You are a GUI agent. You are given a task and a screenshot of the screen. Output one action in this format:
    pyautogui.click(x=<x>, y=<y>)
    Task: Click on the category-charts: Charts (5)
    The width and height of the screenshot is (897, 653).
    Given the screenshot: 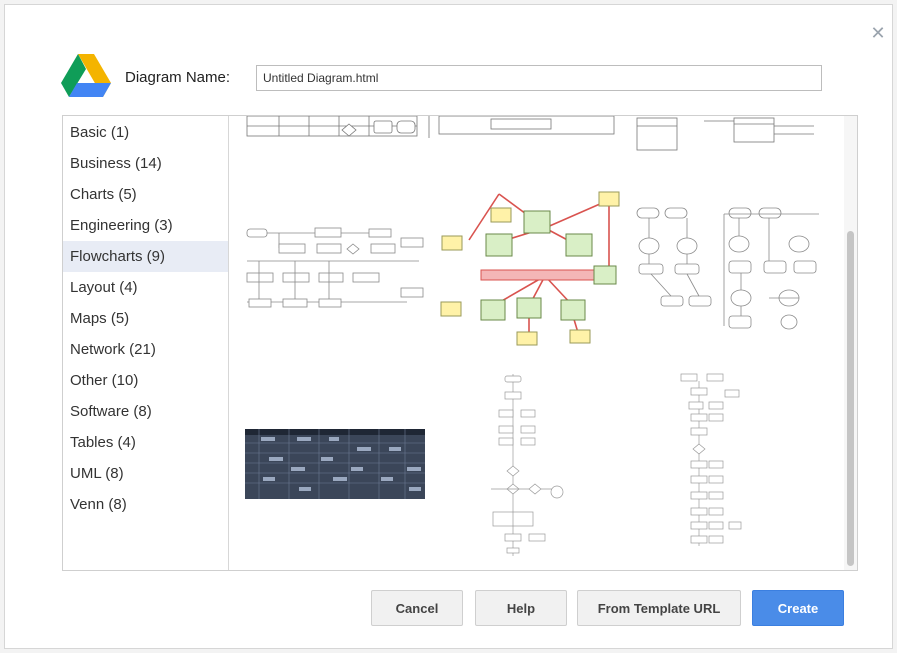 What is the action you would take?
    pyautogui.click(x=145, y=194)
    